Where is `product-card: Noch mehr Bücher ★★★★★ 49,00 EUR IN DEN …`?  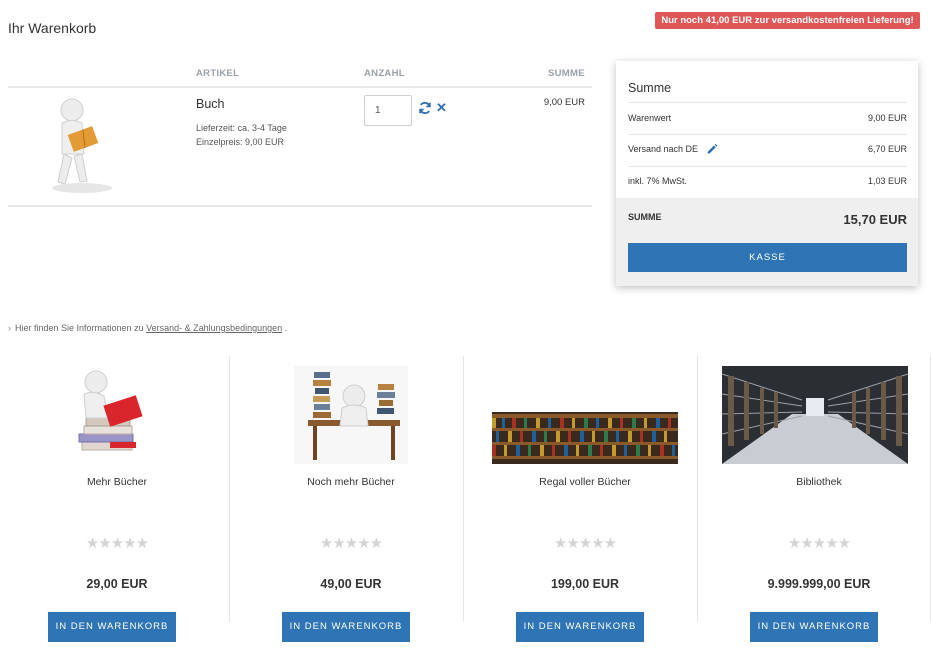
product-card: Noch mehr Bücher ★★★★★ 49,00 EUR IN DEN … is located at coordinates (351, 499).